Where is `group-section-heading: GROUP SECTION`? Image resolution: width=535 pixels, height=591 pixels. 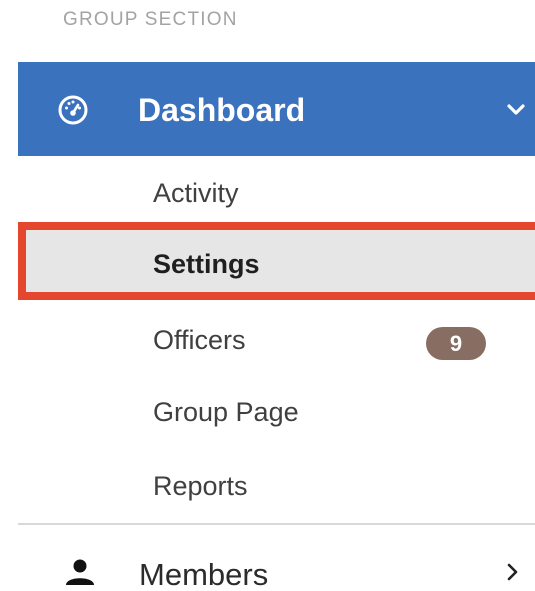 group-section-heading: GROUP SECTION is located at coordinates (150, 19).